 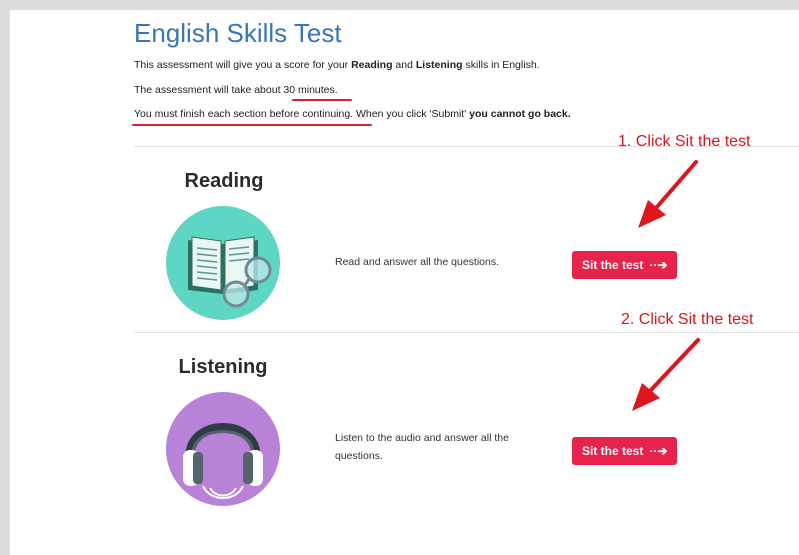 What do you see at coordinates (666, 374) in the screenshot?
I see `annotation-arrow-2-icon` at bounding box center [666, 374].